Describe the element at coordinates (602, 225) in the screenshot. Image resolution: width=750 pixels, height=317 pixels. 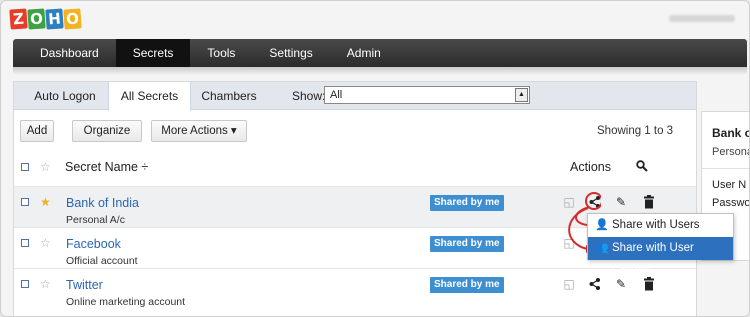
I see `user-icon: 👤` at that location.